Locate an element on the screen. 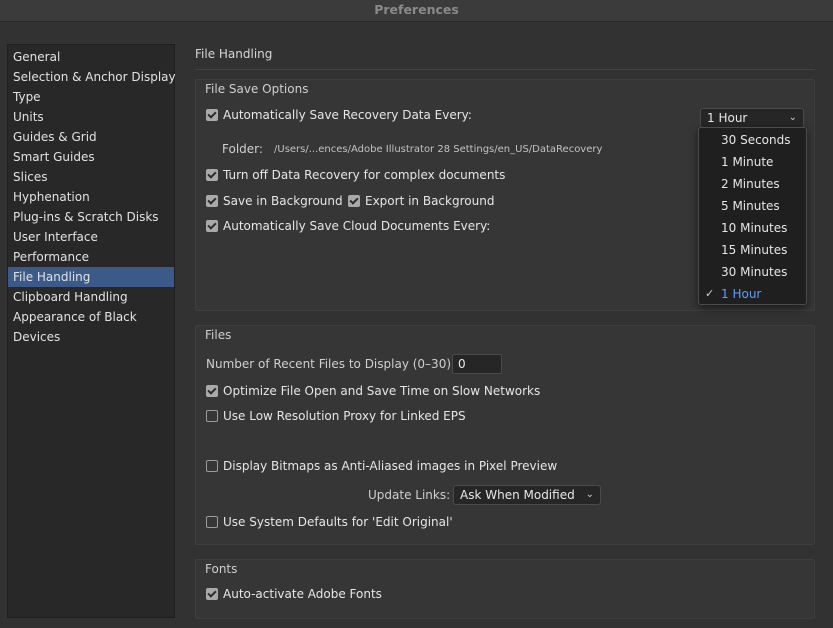  dropdown-option-10-minutes: 10 Minutes is located at coordinates (752, 228).